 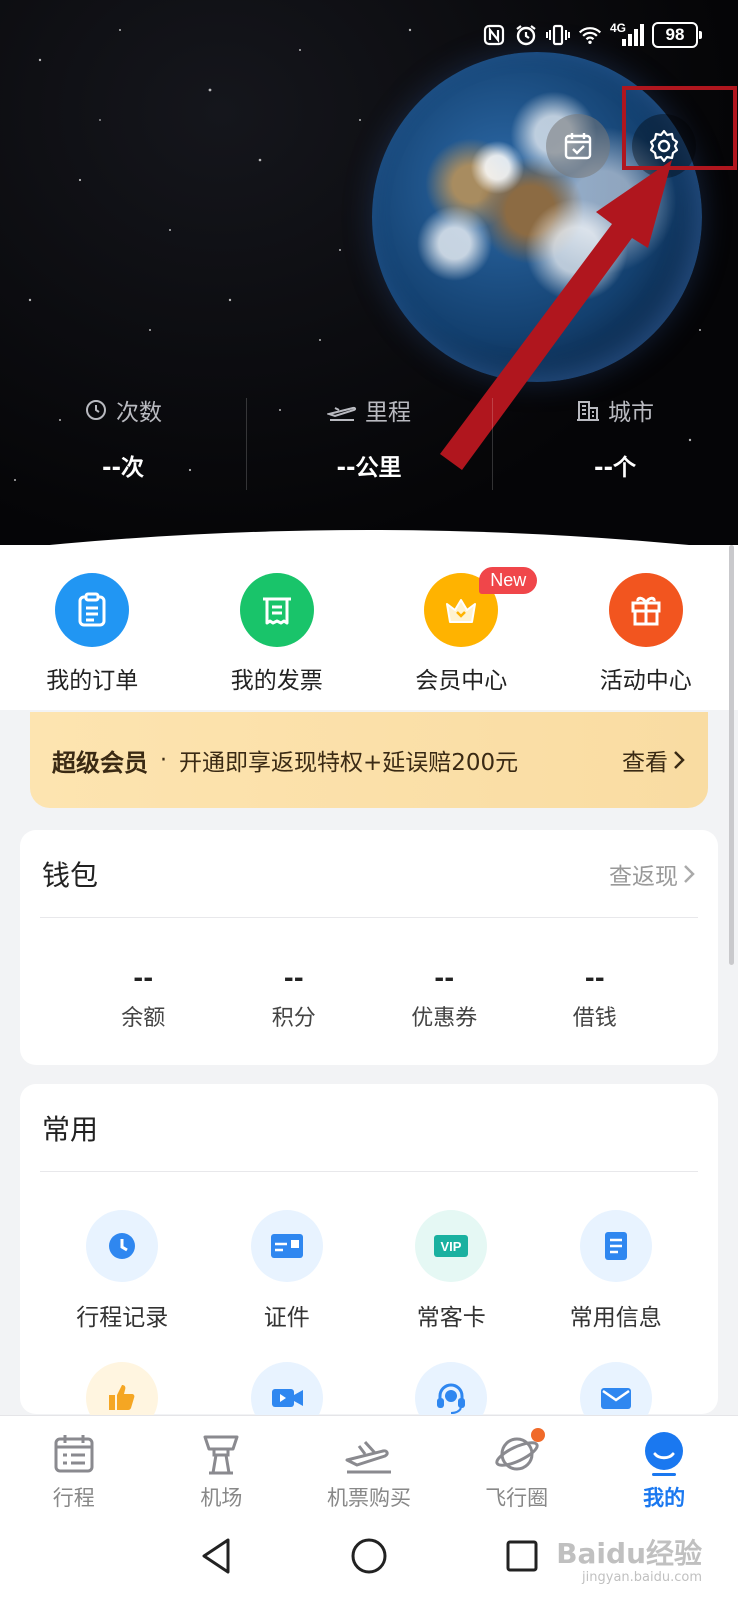 I want to click on calendar-button, so click(x=578, y=146).